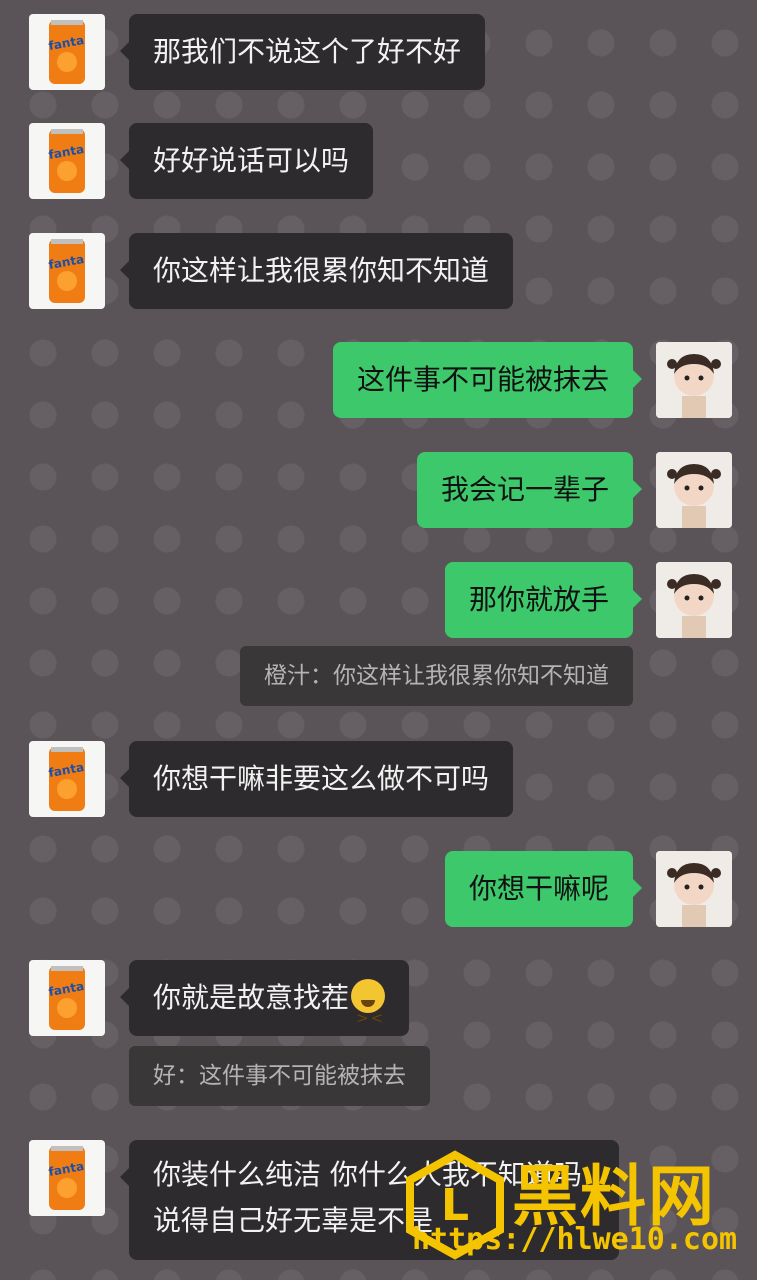 The height and width of the screenshot is (1280, 757). I want to click on message-bubble-incoming: 好好说话可以吗, so click(246, 161).